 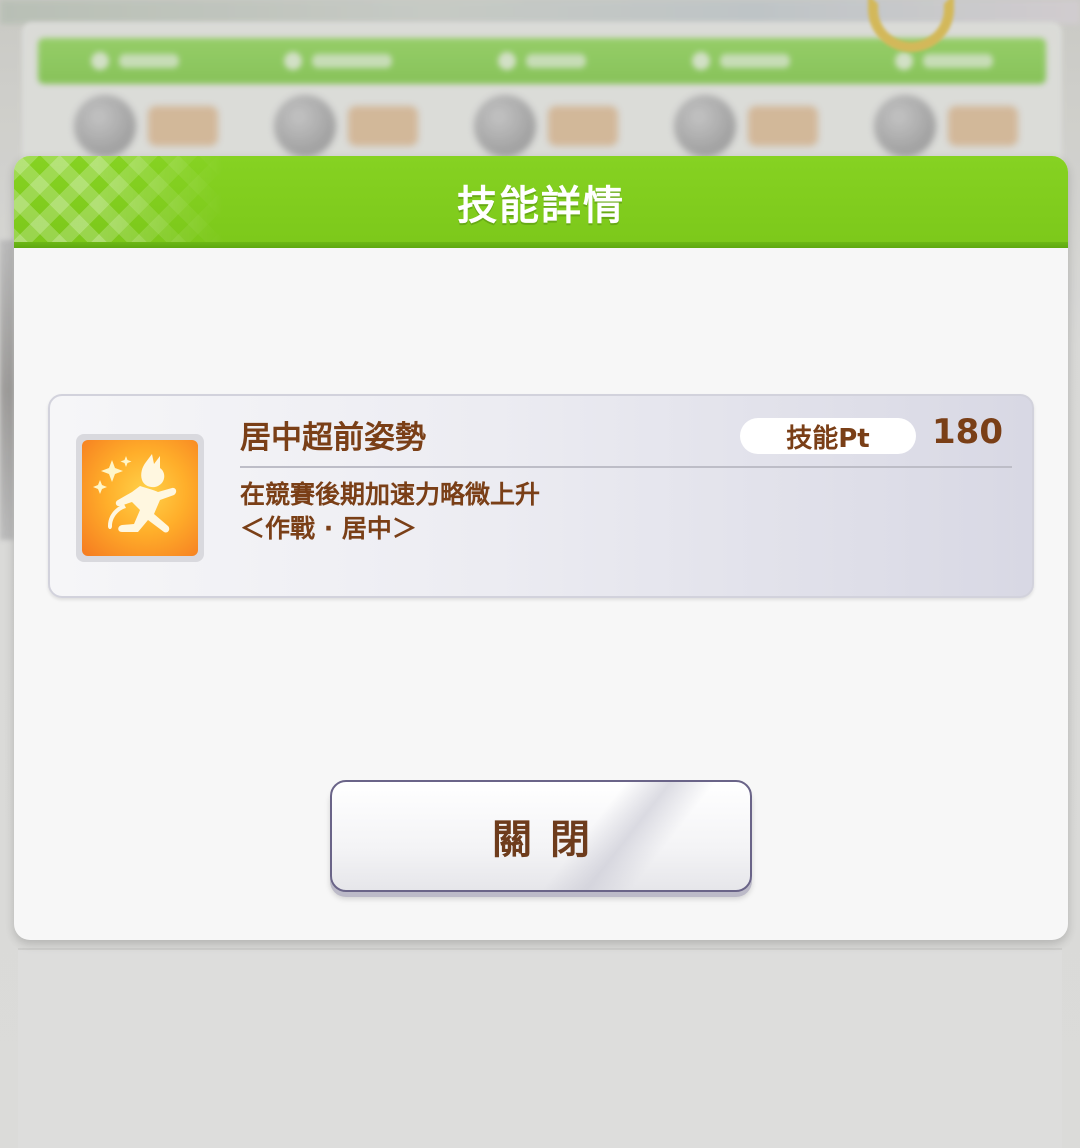 What do you see at coordinates (626, 467) in the screenshot?
I see `skill-divider` at bounding box center [626, 467].